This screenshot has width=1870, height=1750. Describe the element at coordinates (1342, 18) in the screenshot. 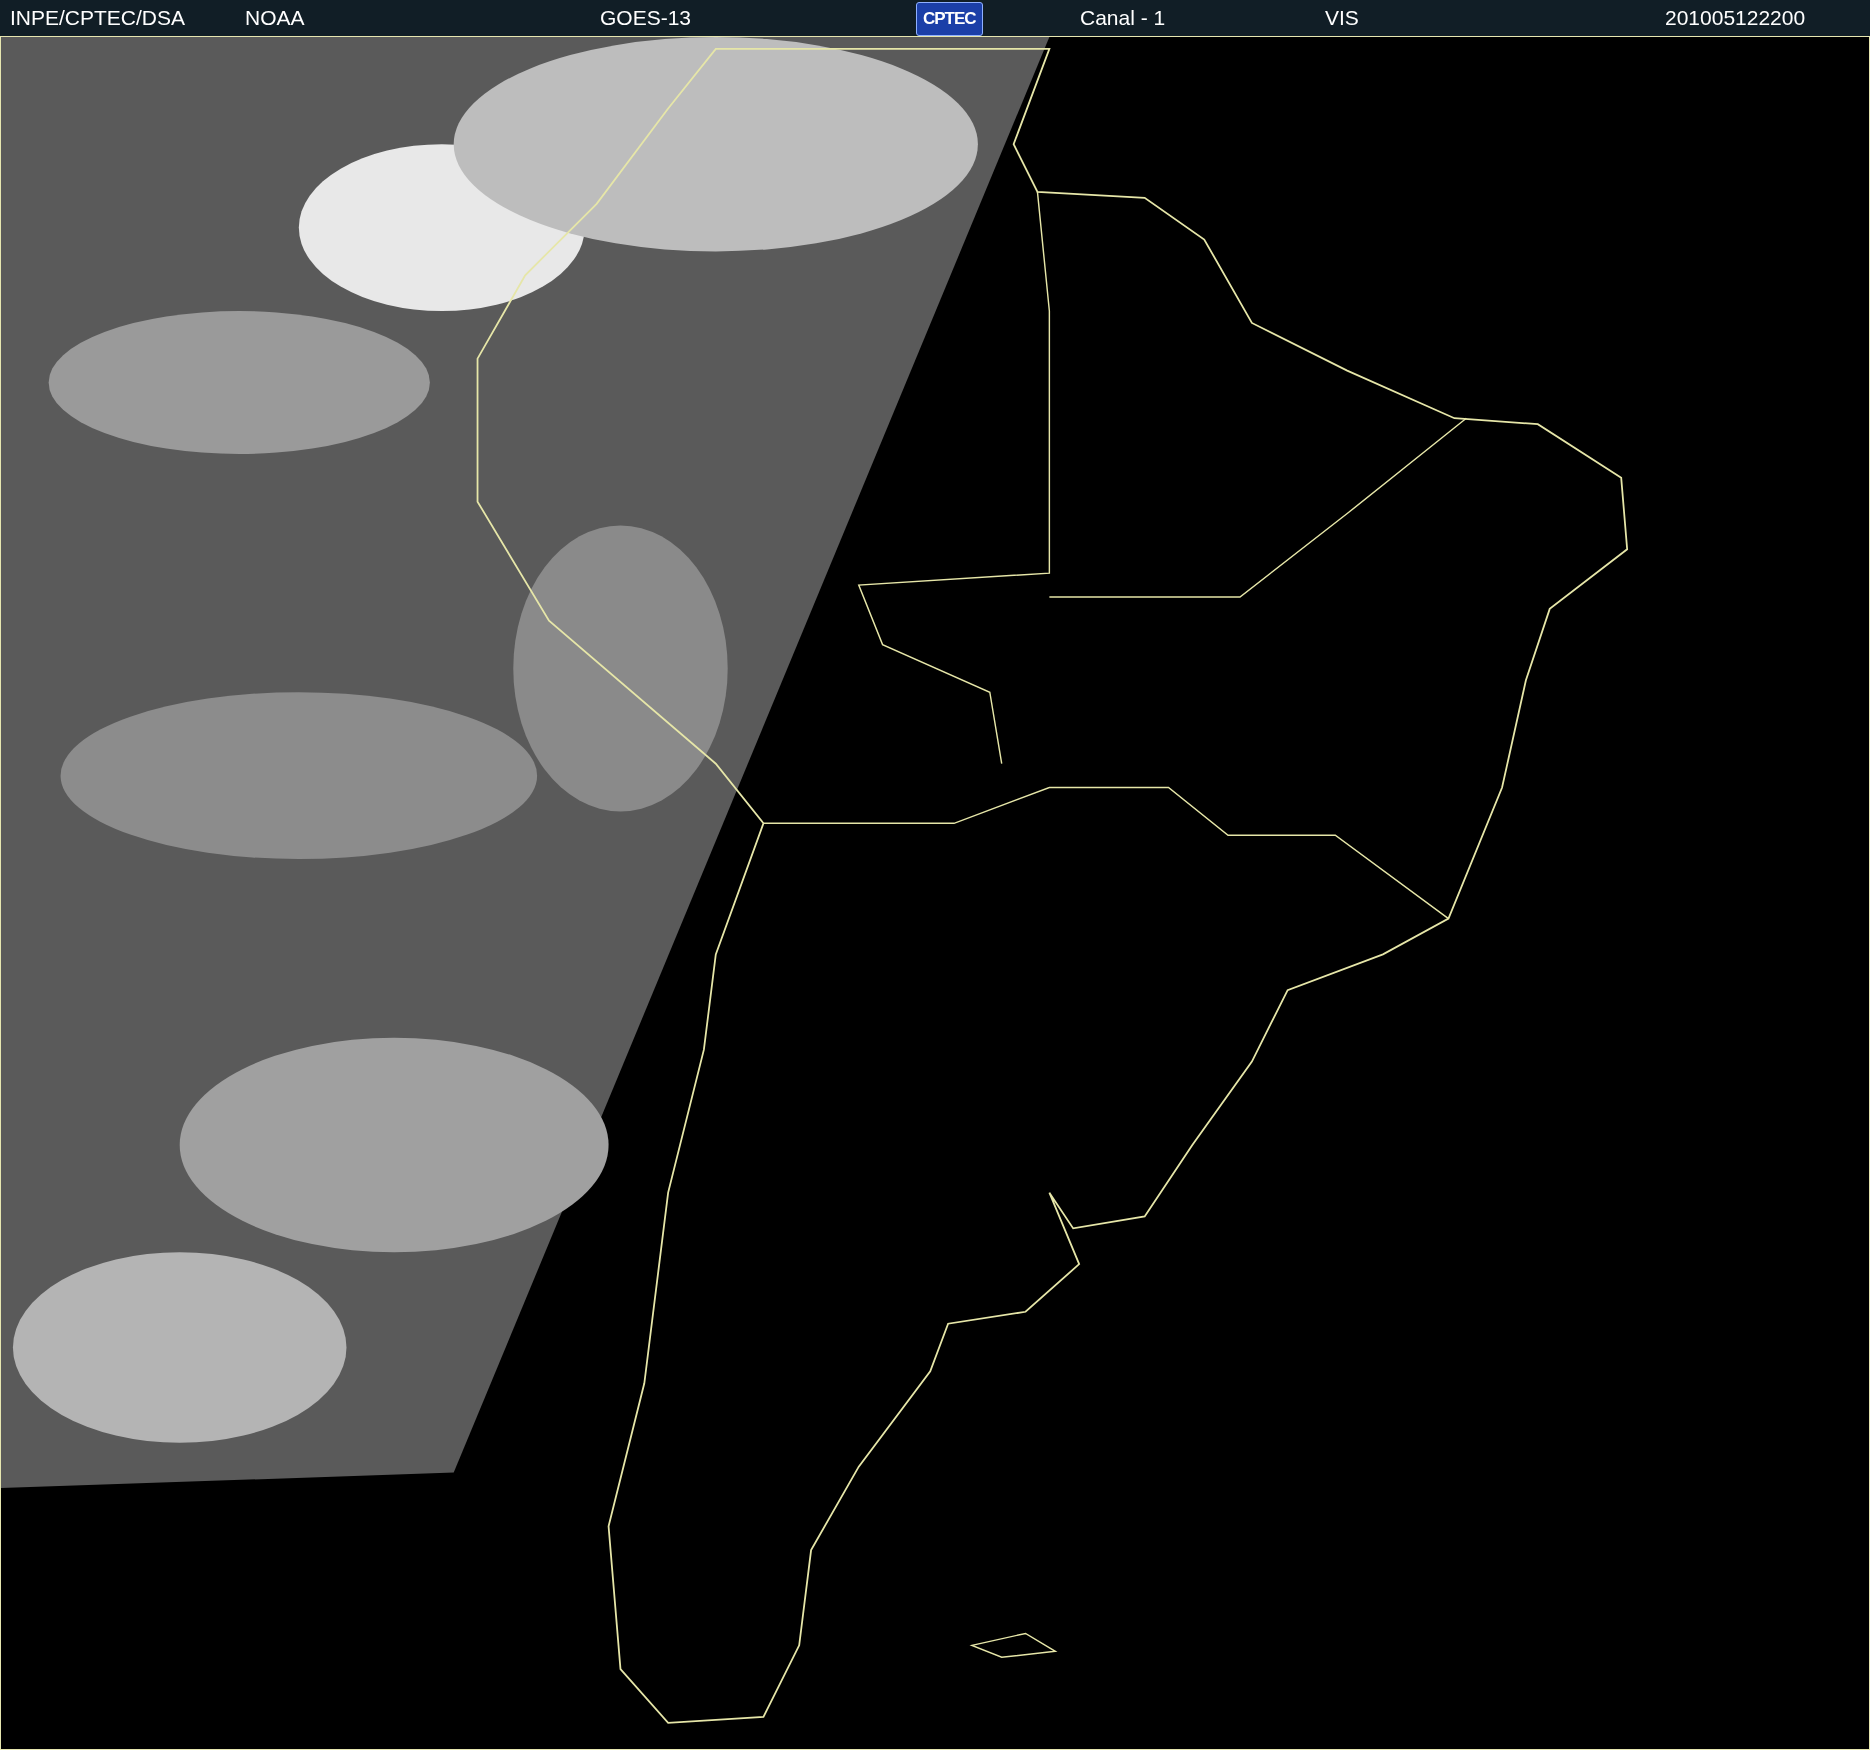

I see `header-label: VIS` at that location.